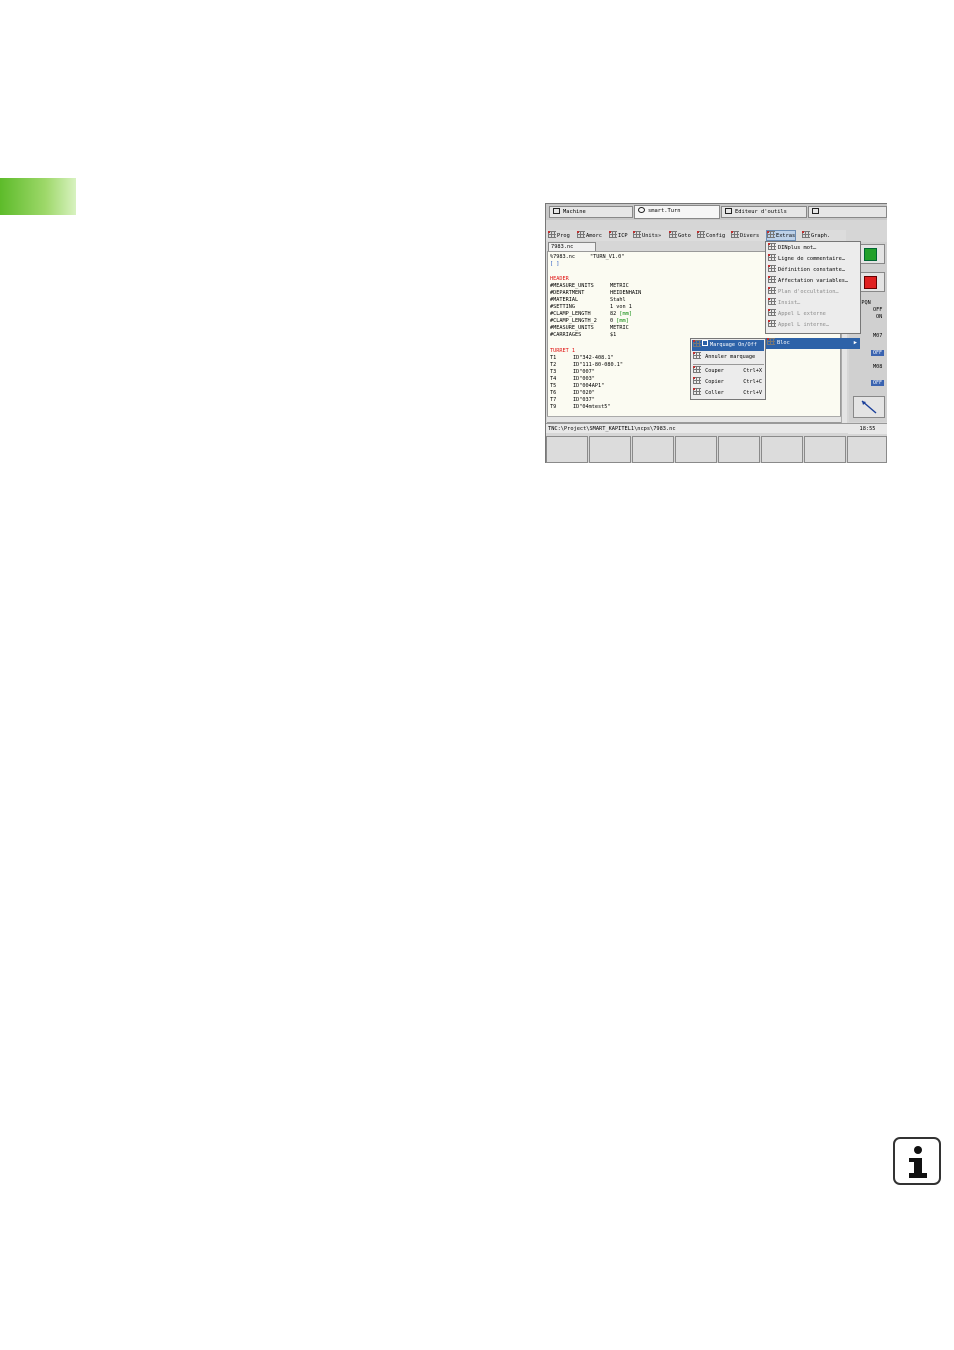  Describe the element at coordinates (879, 317) in the screenshot. I see `on-label: ON` at that location.